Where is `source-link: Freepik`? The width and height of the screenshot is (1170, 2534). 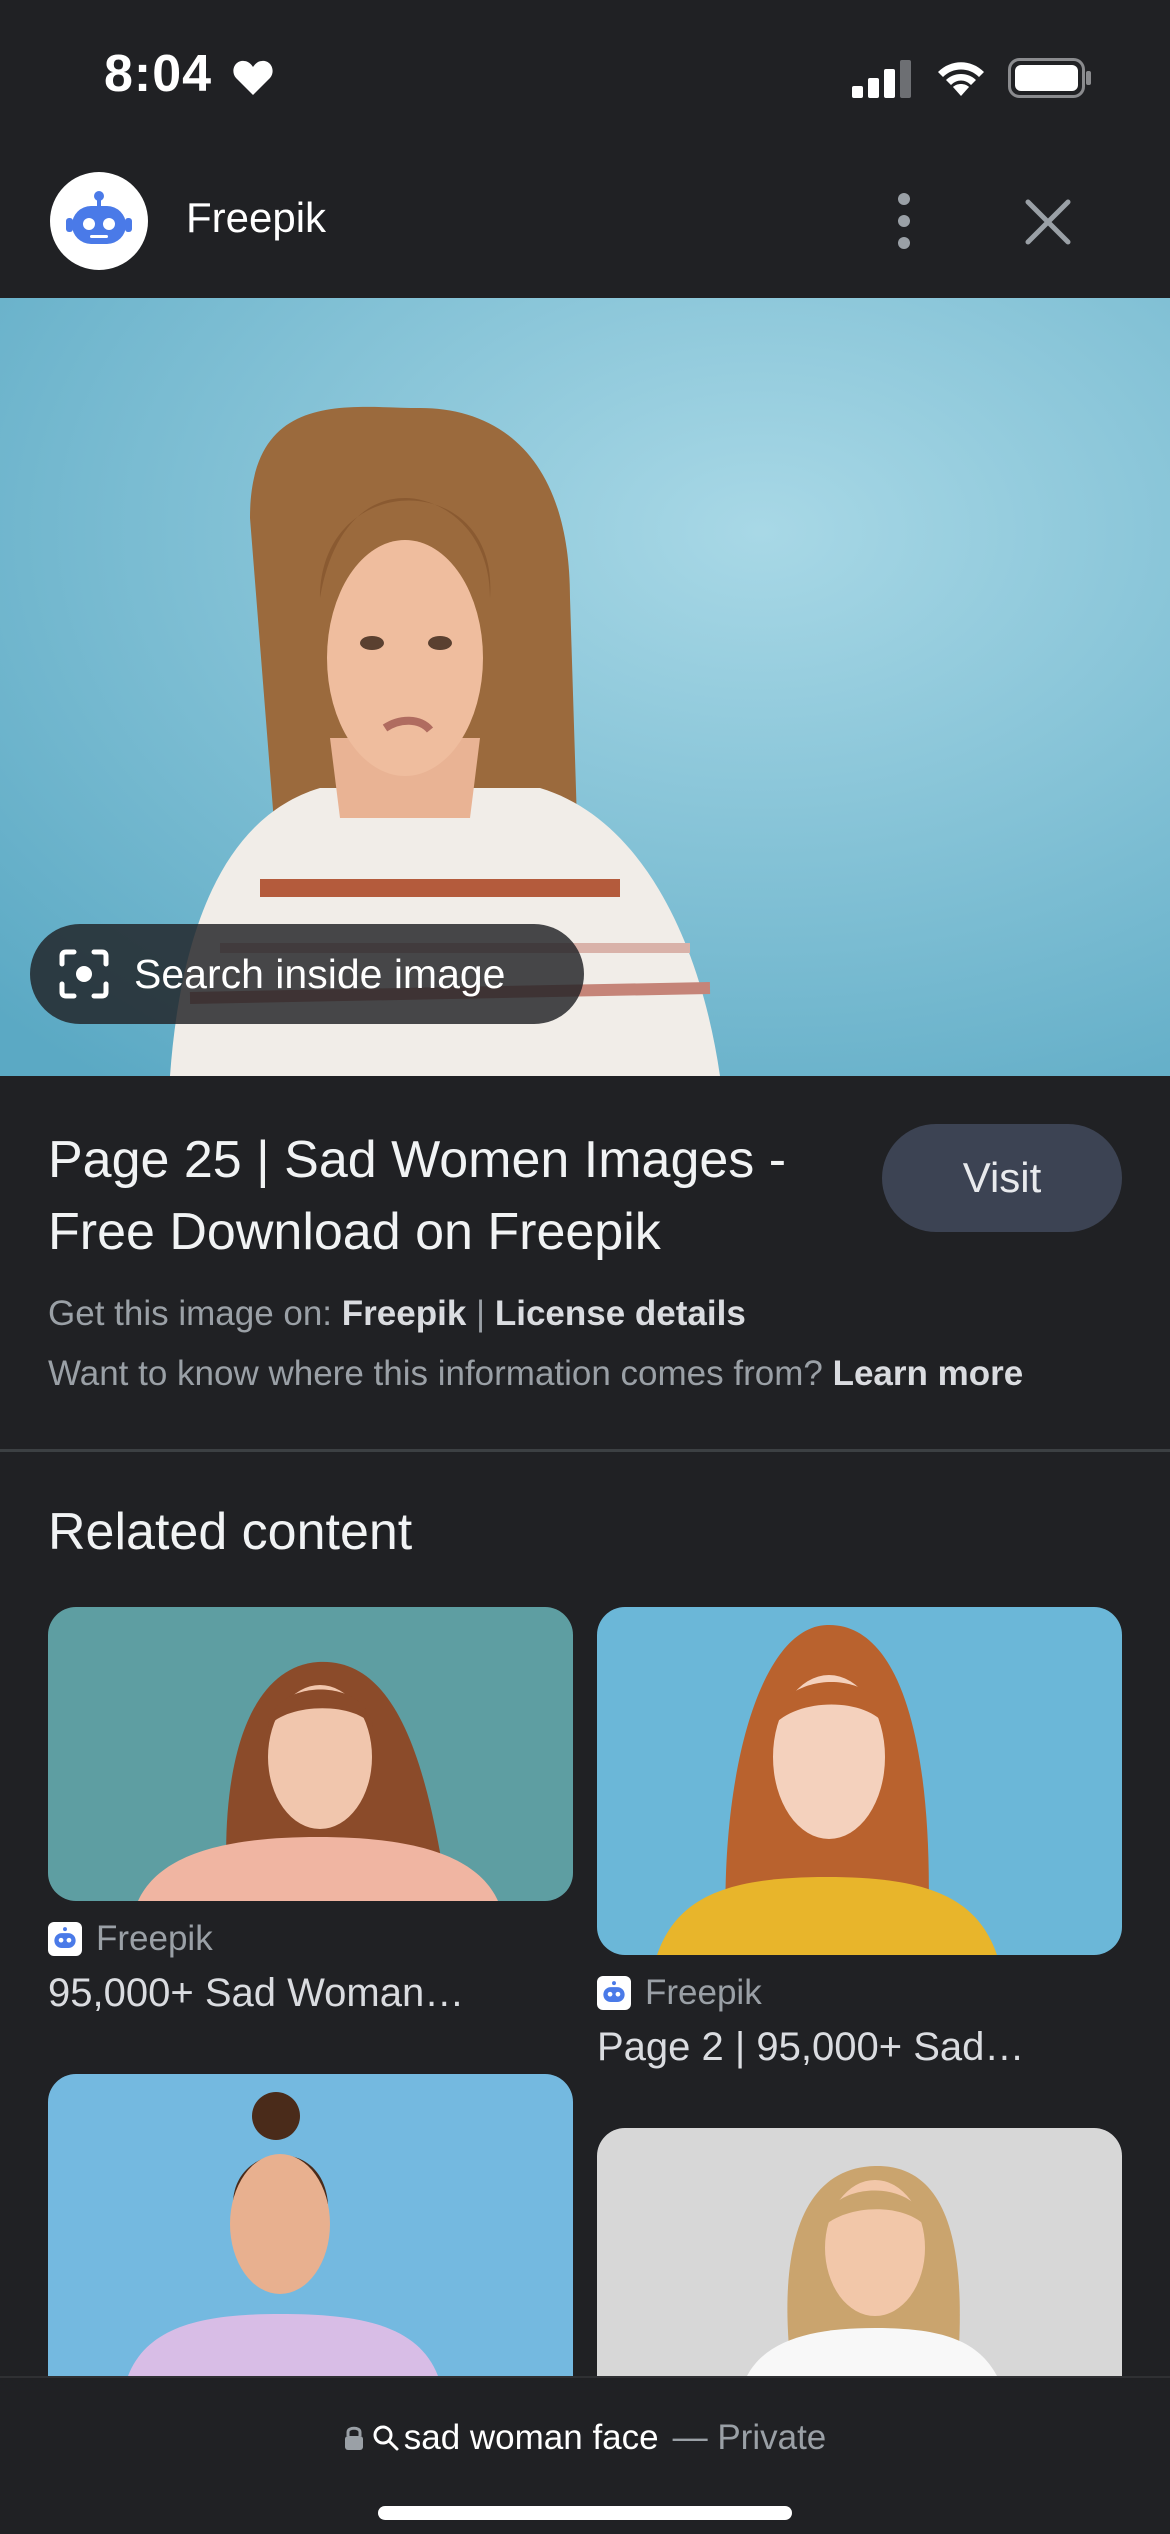
source-link: Freepik is located at coordinates (404, 1313).